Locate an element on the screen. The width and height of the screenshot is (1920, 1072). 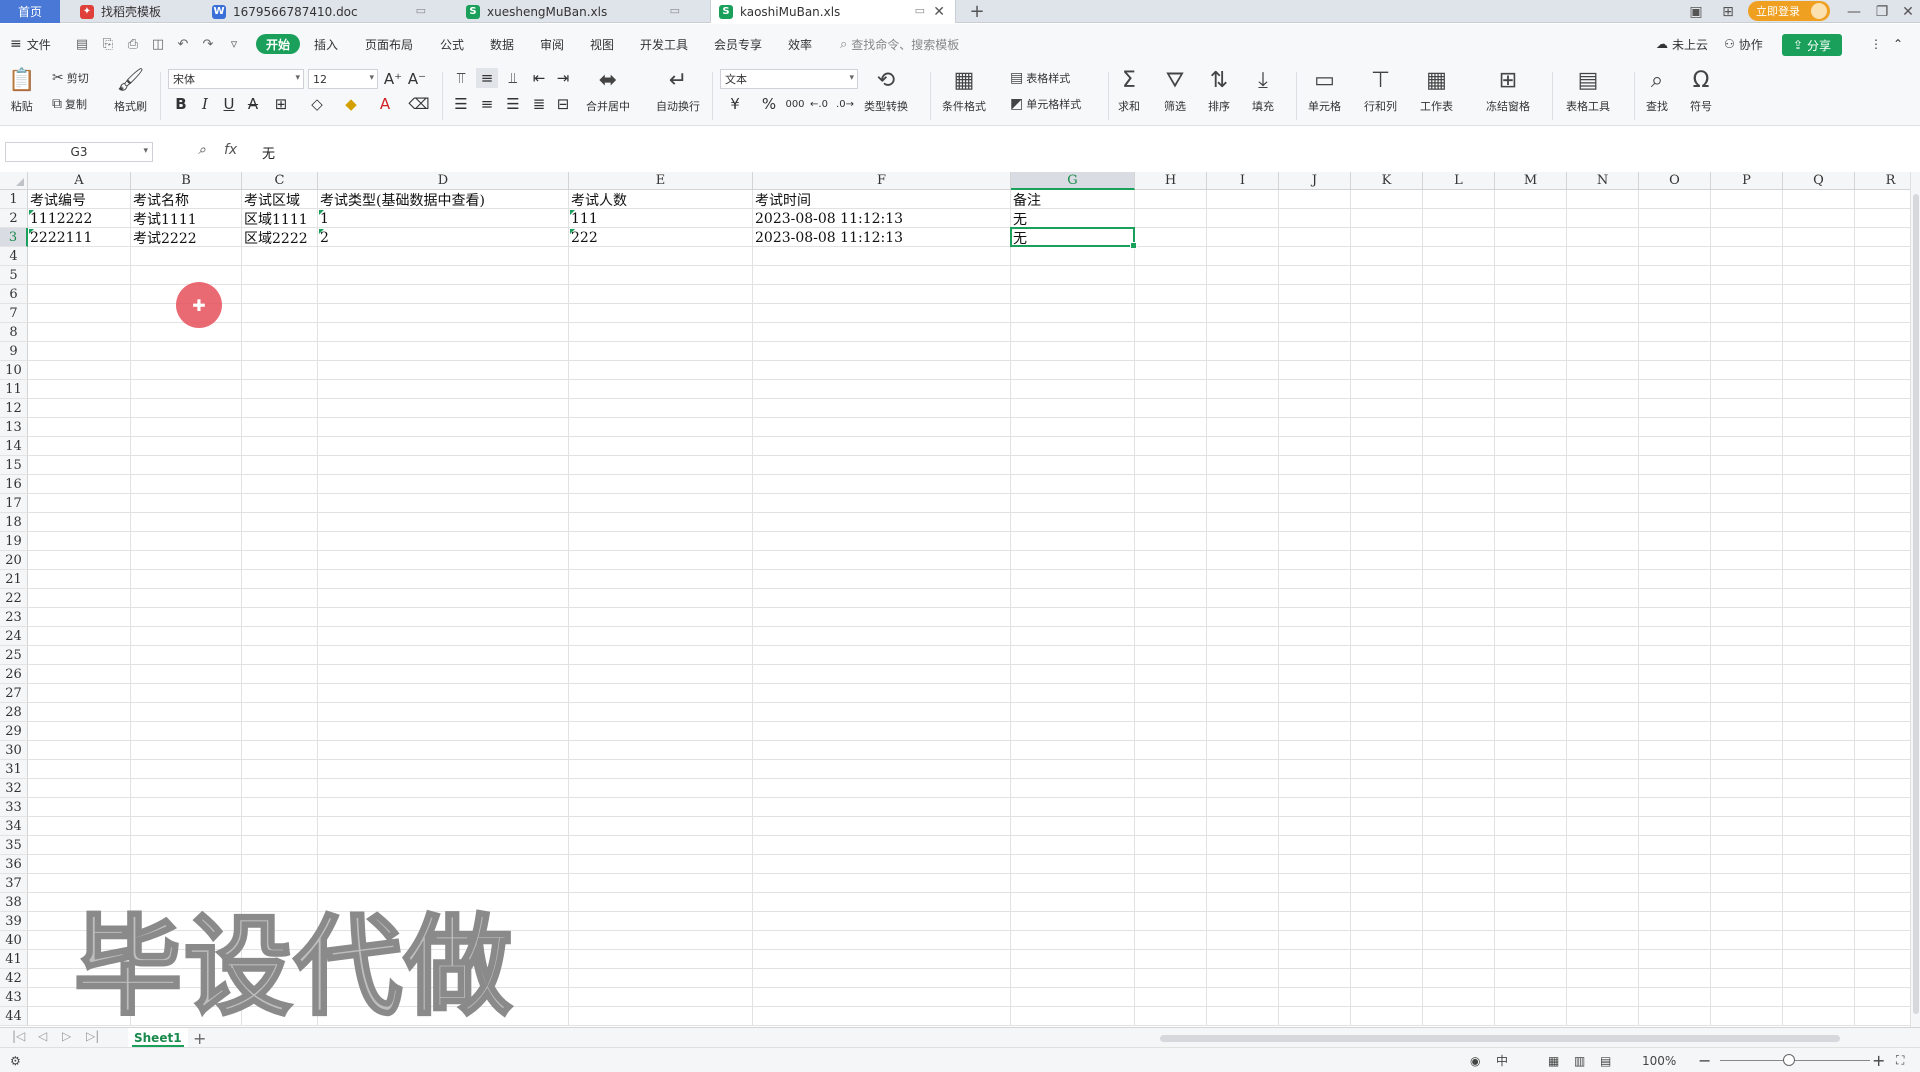
cell-G2: 无 is located at coordinates (1073, 218).